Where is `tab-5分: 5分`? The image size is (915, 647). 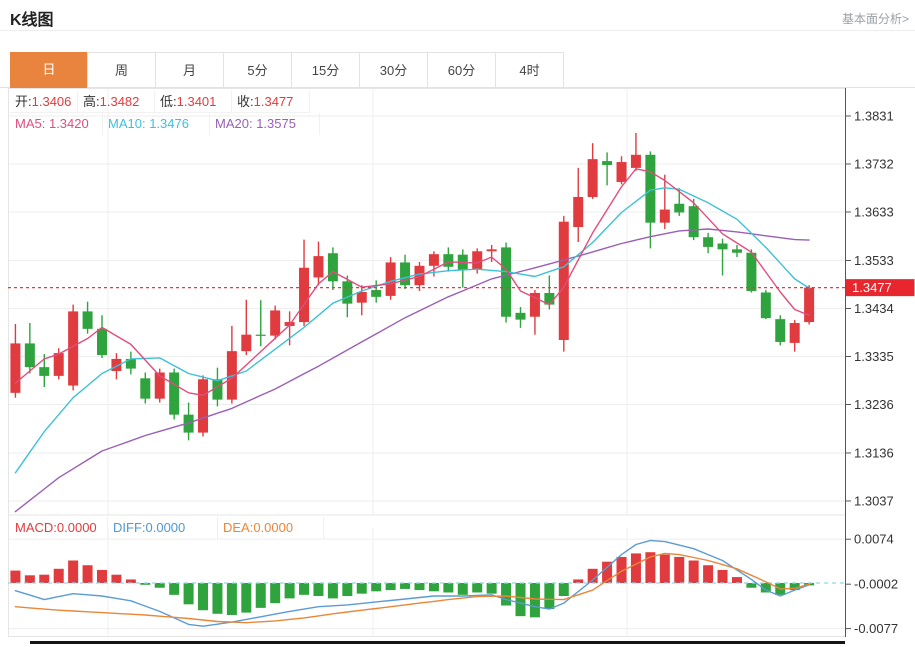 tab-5分: 5分 is located at coordinates (257, 70).